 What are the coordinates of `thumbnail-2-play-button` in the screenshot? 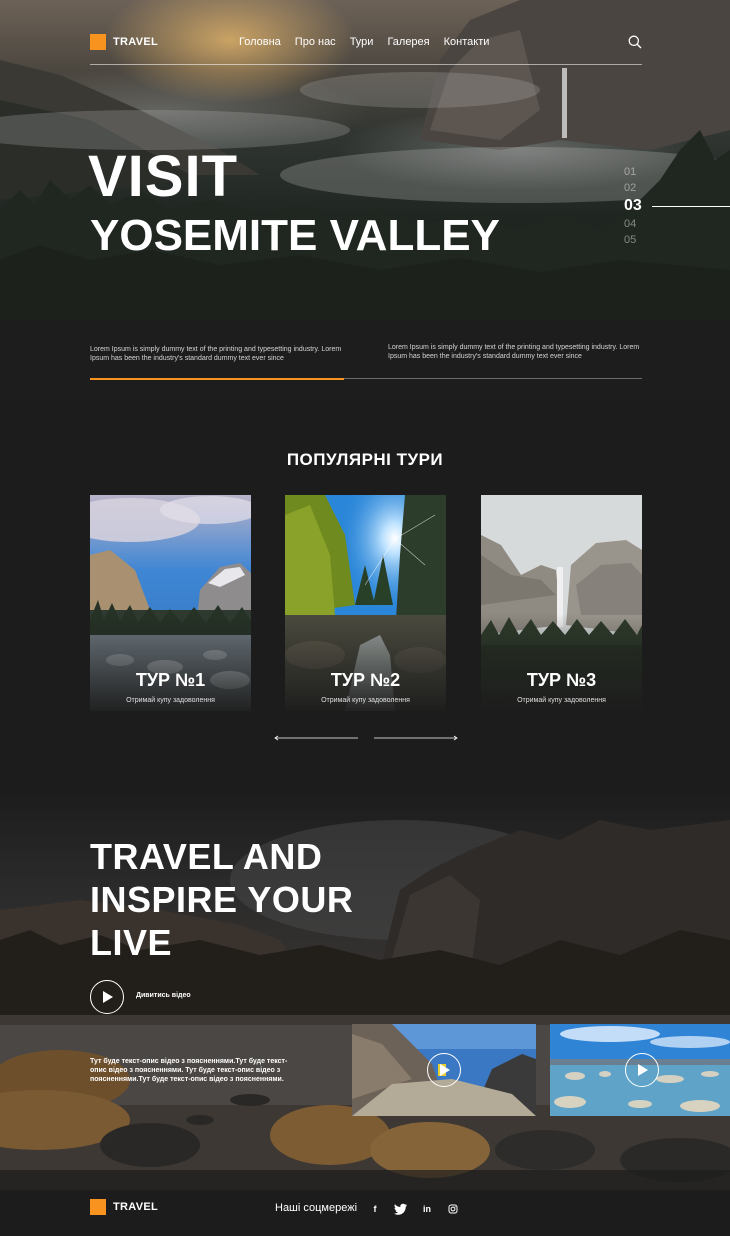 It's located at (642, 1070).